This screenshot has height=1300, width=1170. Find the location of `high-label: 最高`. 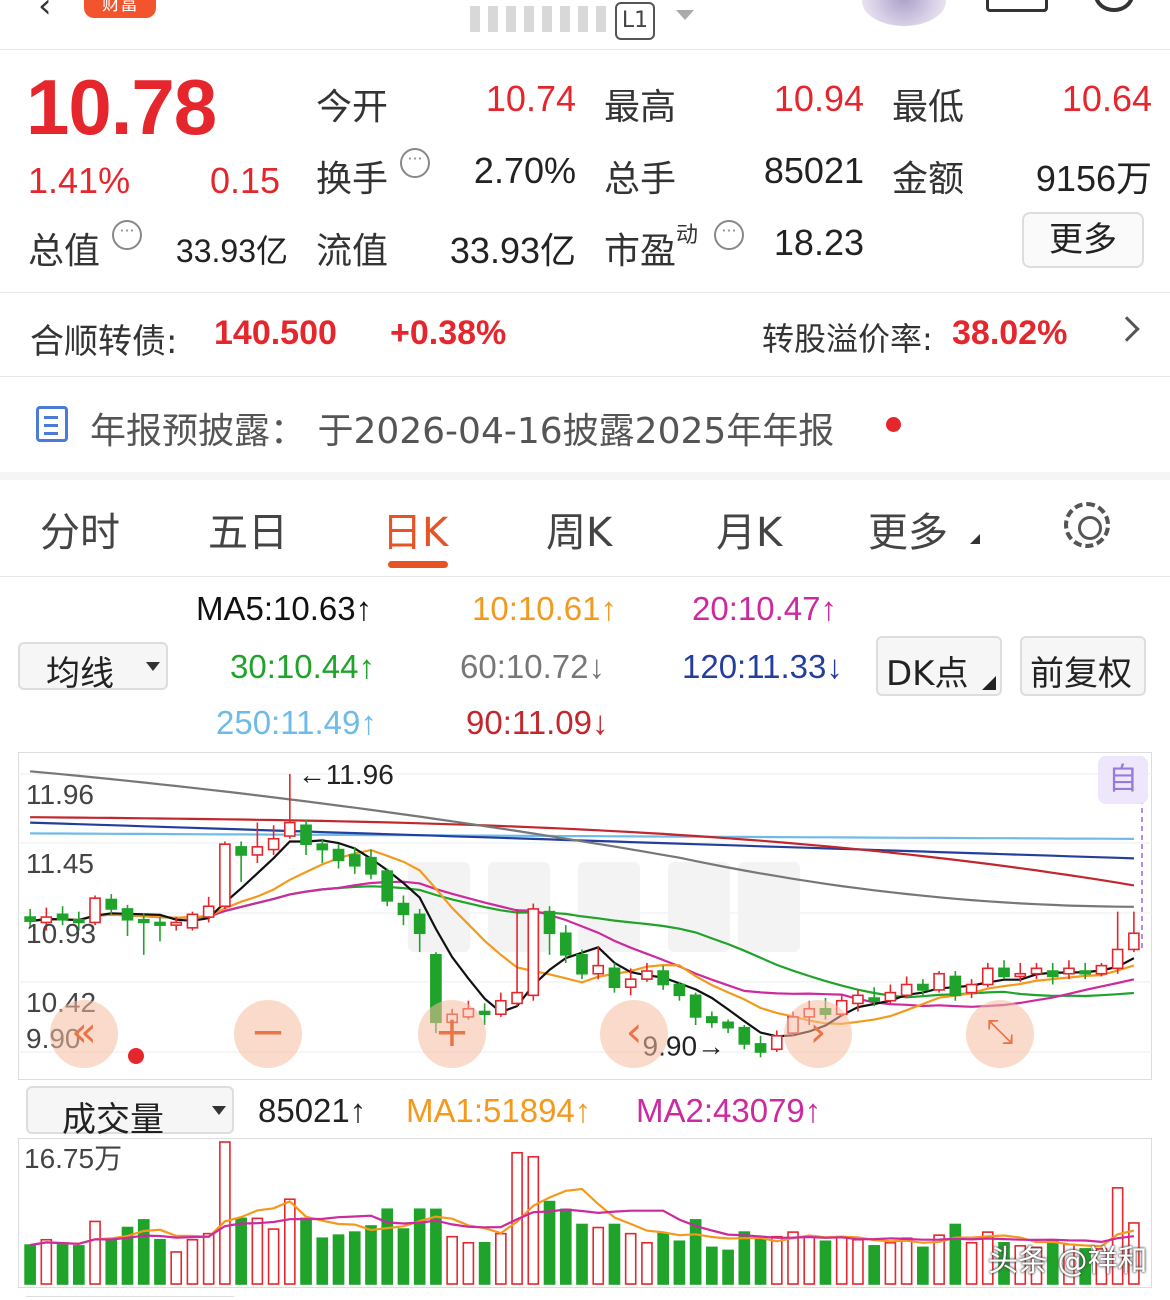

high-label: 最高 is located at coordinates (640, 107).